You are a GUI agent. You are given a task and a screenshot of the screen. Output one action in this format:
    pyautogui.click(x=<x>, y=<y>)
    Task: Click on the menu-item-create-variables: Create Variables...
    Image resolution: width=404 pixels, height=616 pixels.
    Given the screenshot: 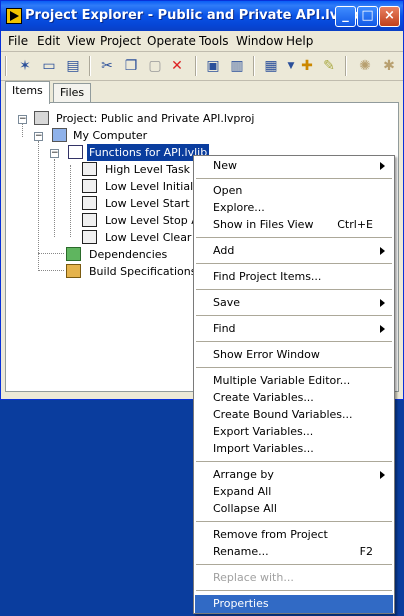 What is the action you would take?
    pyautogui.click(x=294, y=398)
    